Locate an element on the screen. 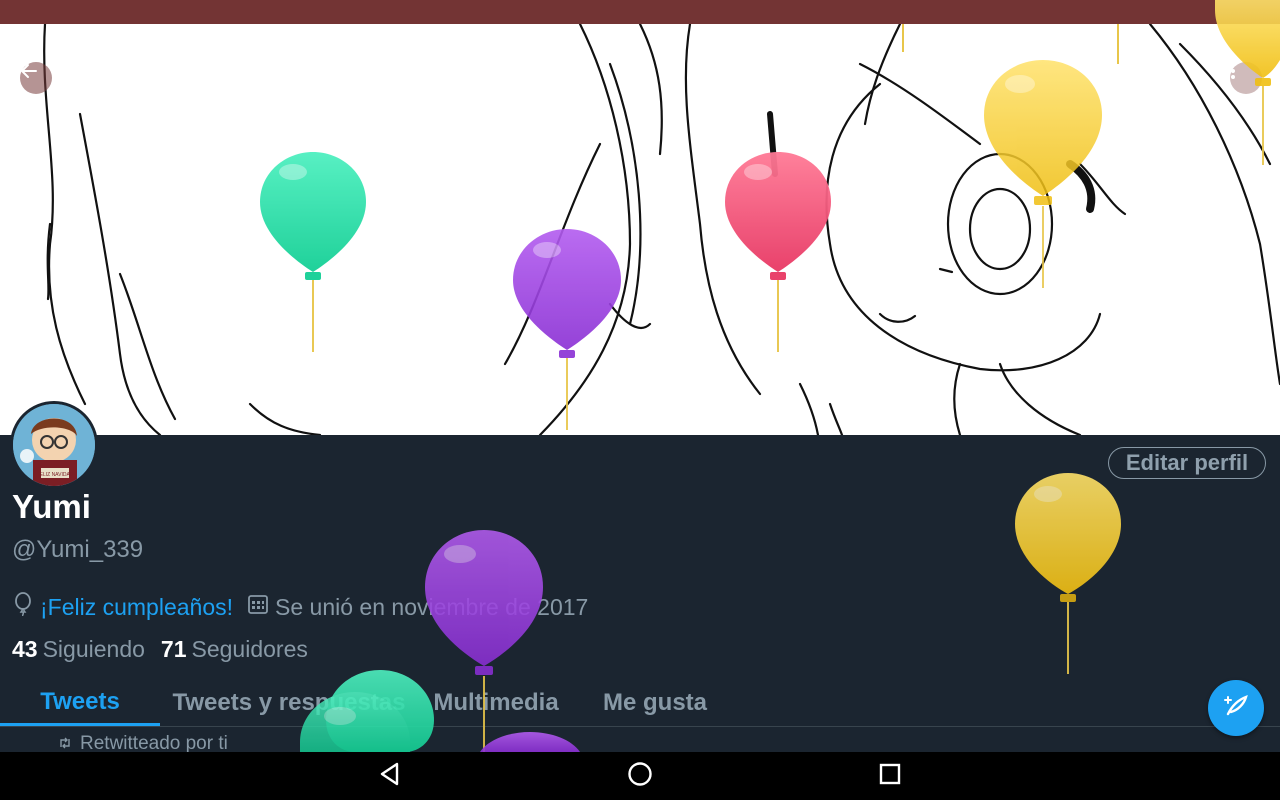  following-link: 43 Siguiendo is located at coordinates (78, 649).